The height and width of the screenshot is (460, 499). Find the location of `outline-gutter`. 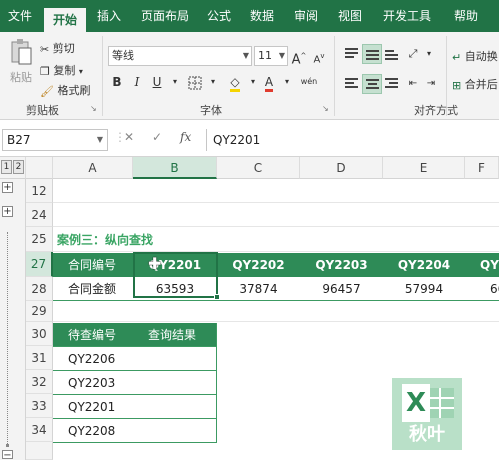

outline-gutter is located at coordinates (13, 319).